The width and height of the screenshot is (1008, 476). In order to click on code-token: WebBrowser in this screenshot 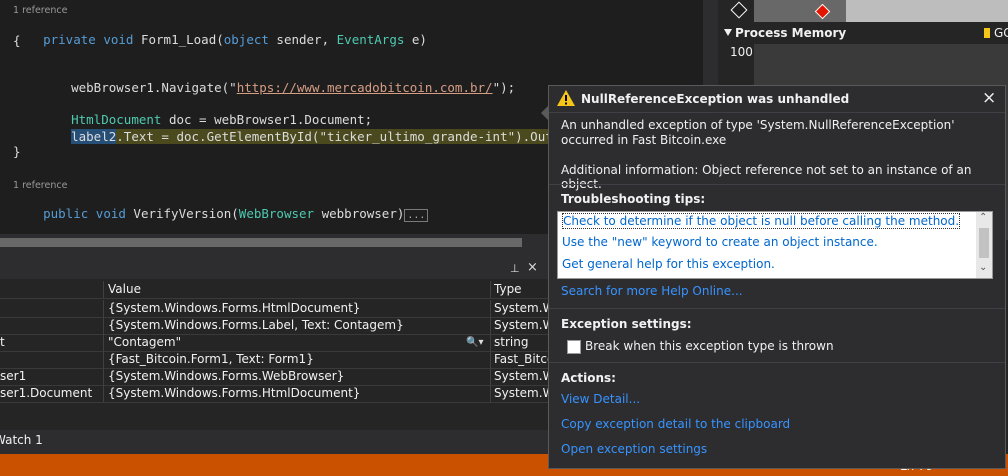, I will do `click(276, 213)`.